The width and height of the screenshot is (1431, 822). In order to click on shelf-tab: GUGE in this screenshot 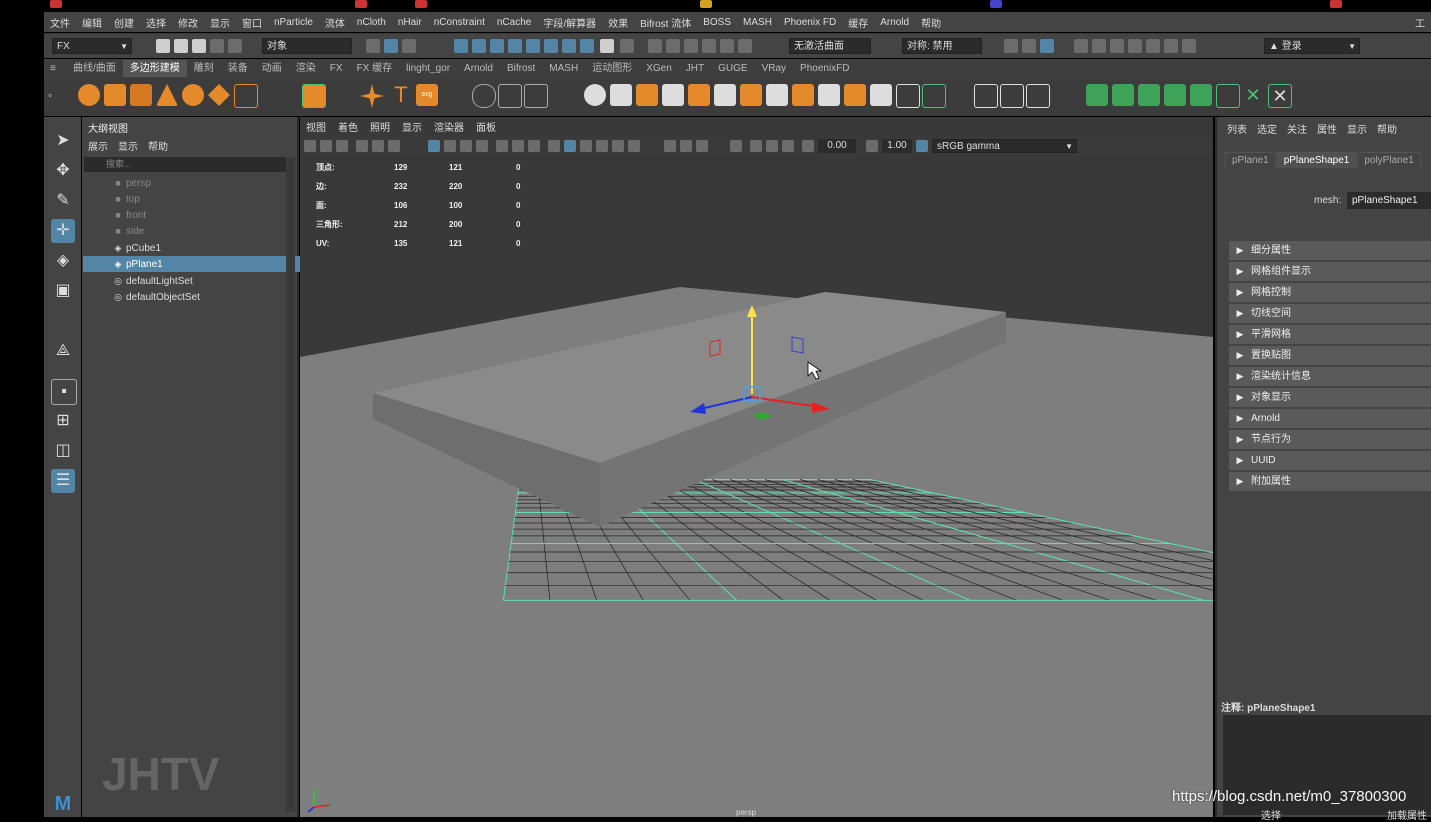, I will do `click(732, 68)`.